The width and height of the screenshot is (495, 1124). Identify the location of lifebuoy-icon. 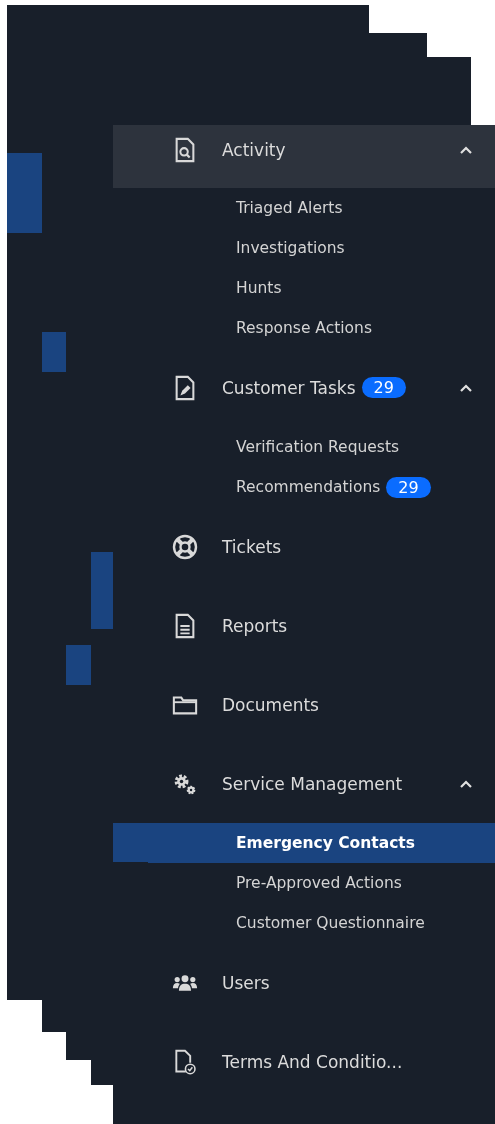
(185, 546).